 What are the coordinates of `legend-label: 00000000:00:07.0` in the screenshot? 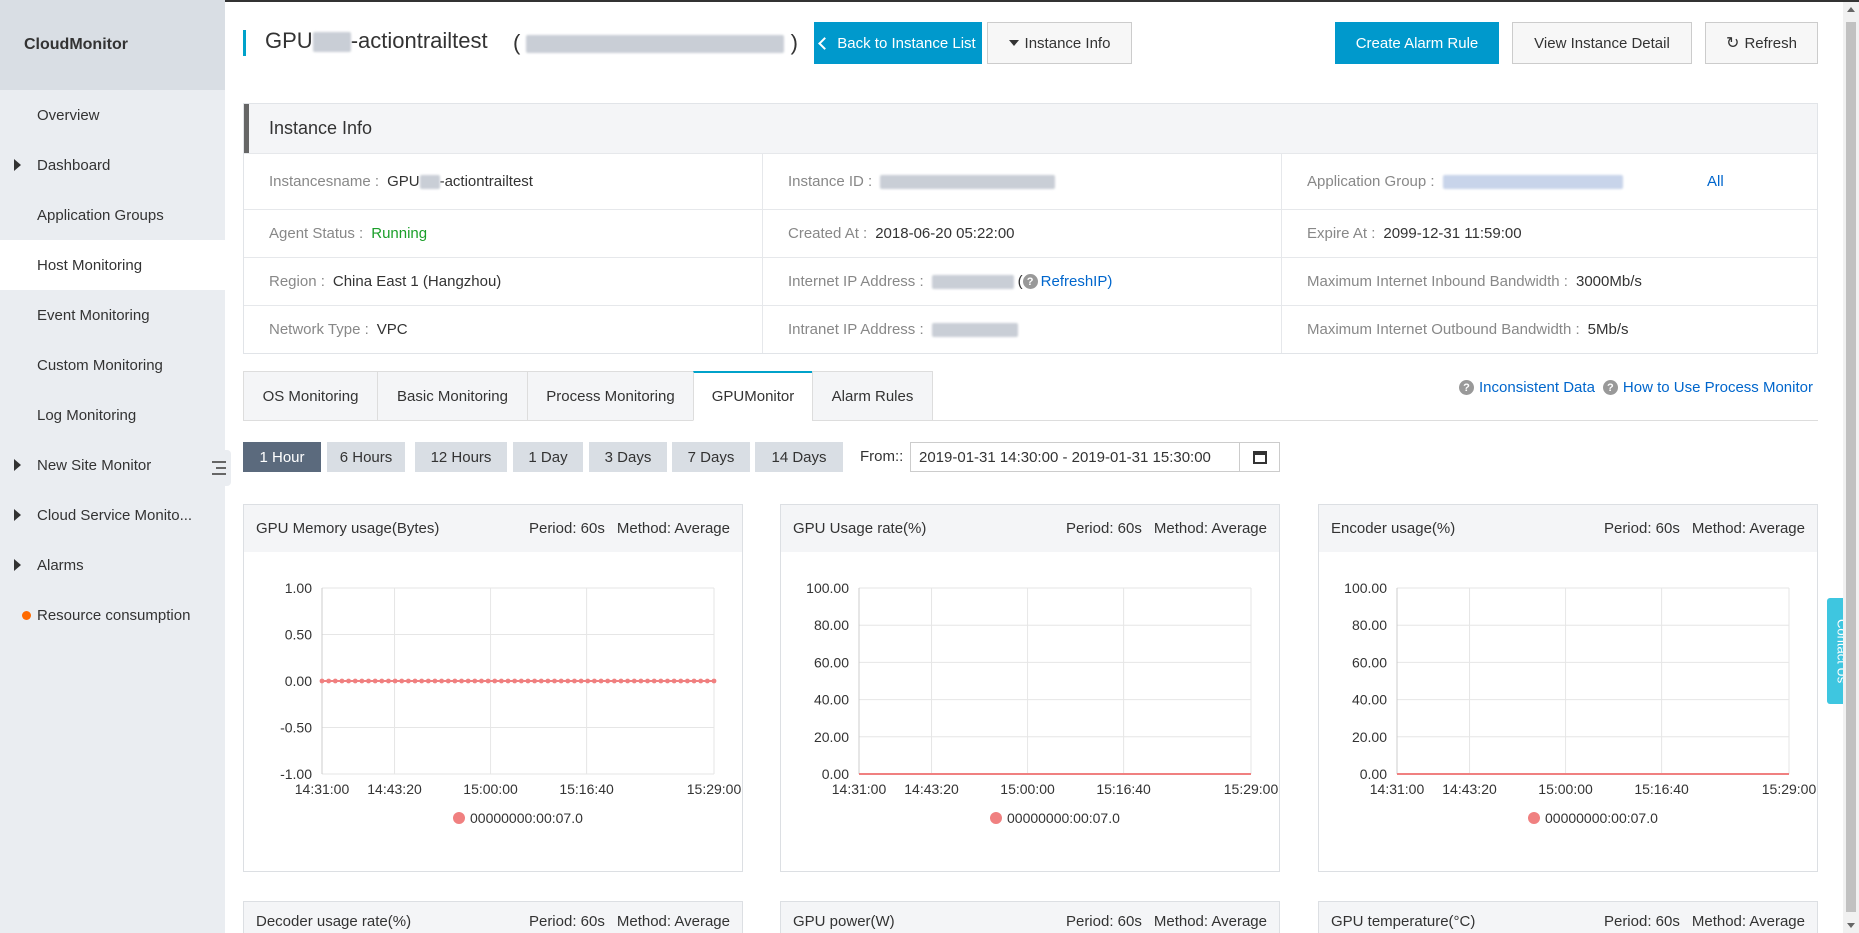 It's located at (1063, 818).